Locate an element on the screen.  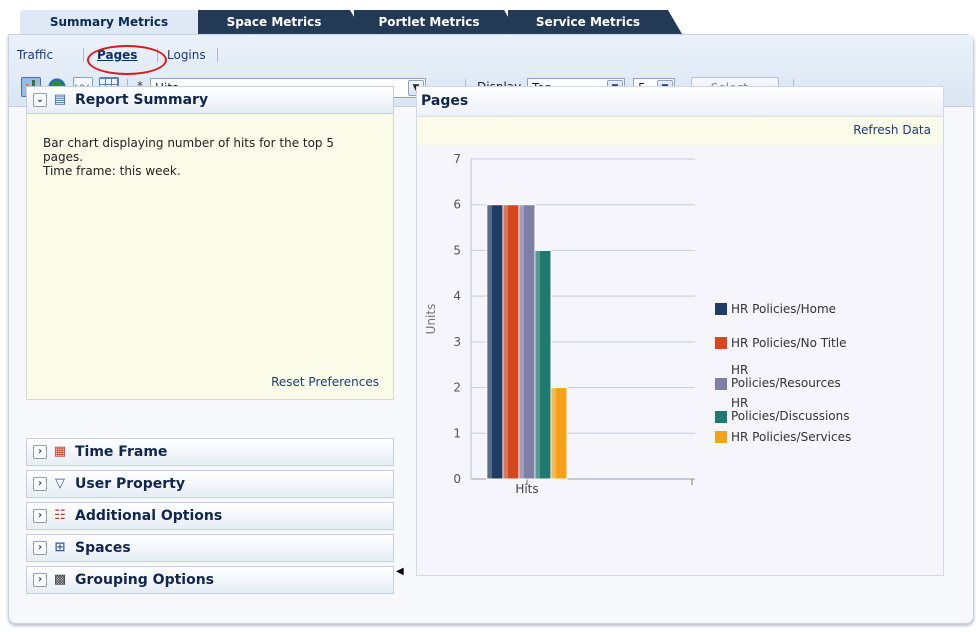
collapse-chevron-icon: ⌄ is located at coordinates (40, 100).